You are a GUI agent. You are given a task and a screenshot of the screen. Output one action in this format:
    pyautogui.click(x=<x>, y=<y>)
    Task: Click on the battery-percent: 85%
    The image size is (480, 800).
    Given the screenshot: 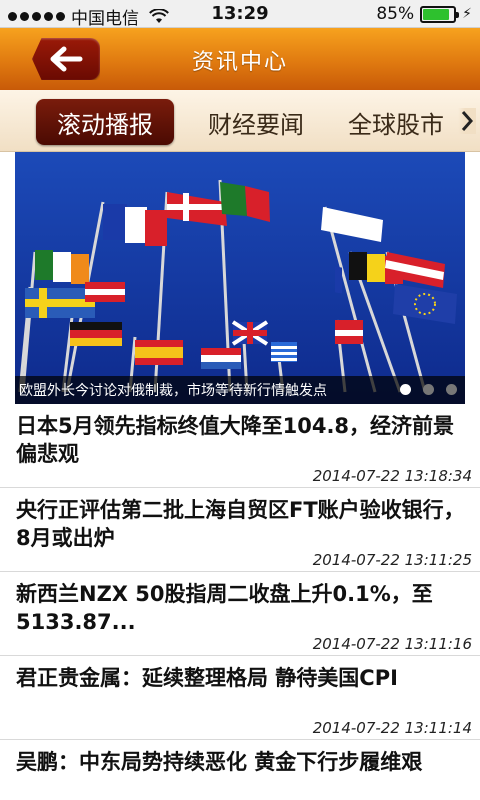 What is the action you would take?
    pyautogui.click(x=395, y=14)
    